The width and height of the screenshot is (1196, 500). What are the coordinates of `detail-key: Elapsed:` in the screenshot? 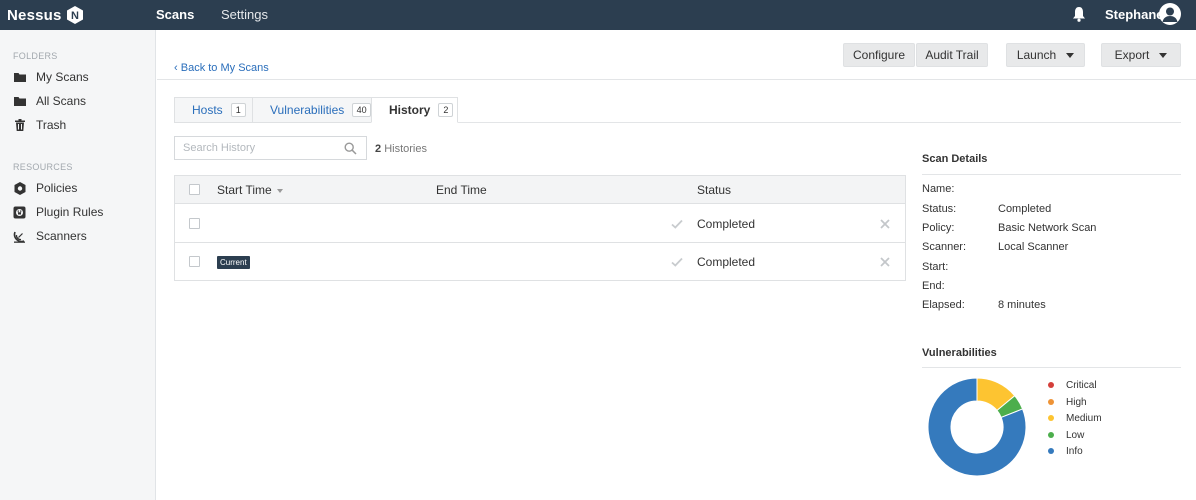 It's located at (943, 305).